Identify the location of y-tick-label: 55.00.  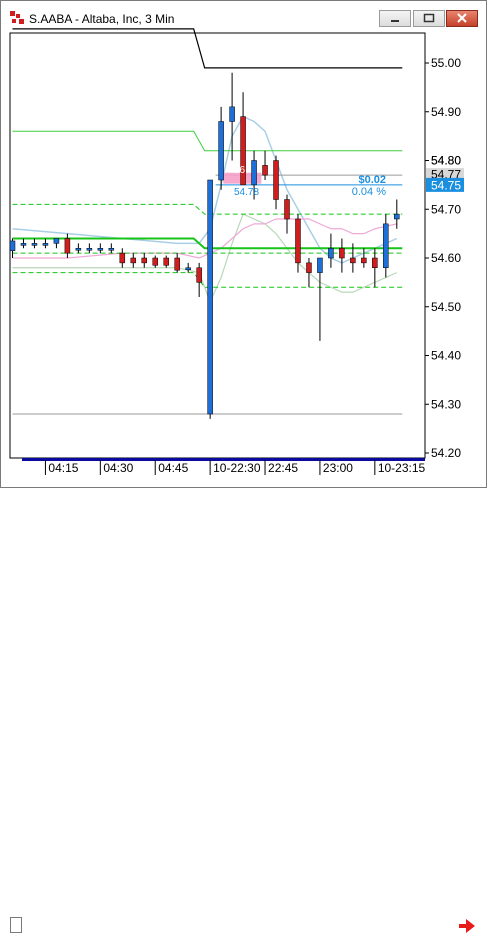
(446, 63).